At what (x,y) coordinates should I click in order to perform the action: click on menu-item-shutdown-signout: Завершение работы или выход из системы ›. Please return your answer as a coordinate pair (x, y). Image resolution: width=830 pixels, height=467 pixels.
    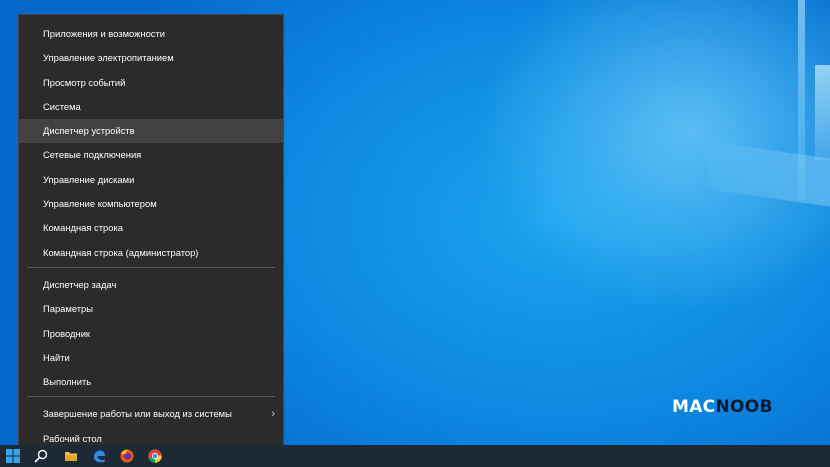
    Looking at the image, I should click on (151, 414).